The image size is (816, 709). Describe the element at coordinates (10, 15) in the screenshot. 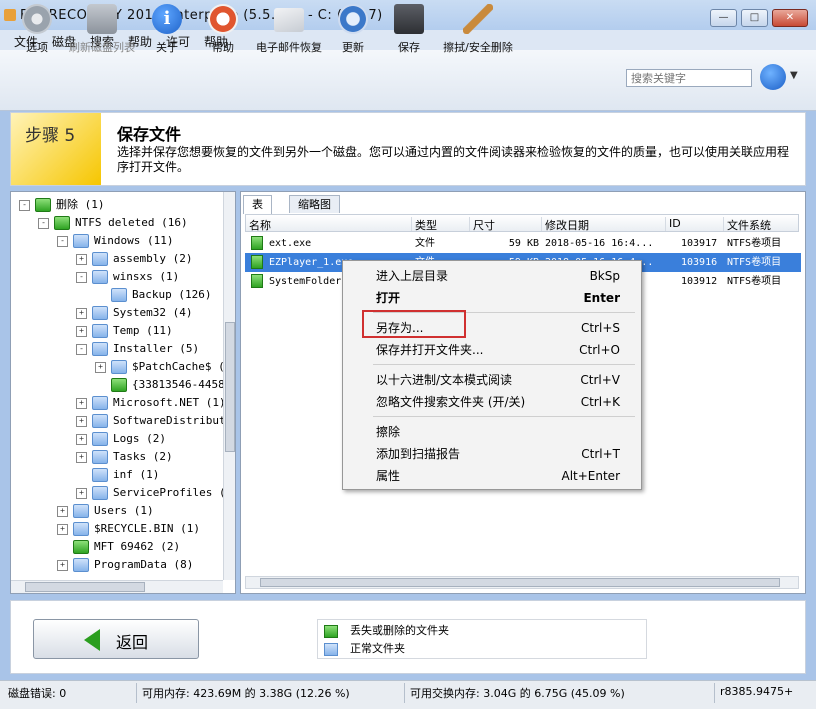

I see `app-icon` at that location.